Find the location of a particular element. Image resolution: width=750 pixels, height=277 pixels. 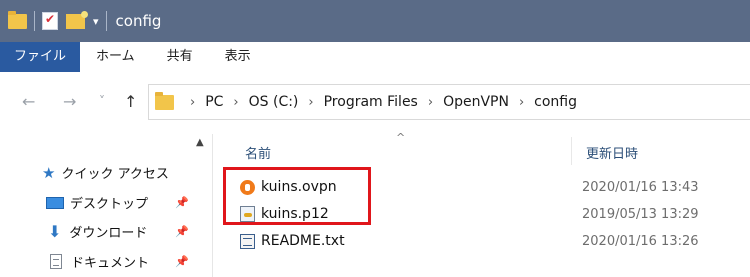

nav-scroll-up-button: ▲ is located at coordinates (200, 142).